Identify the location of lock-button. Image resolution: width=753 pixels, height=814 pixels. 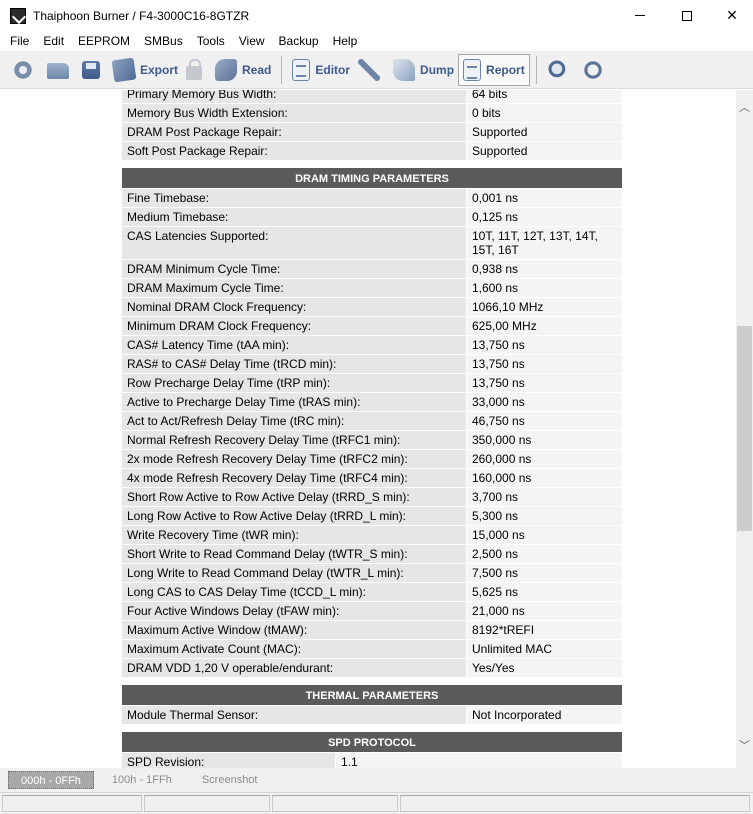
(196, 70).